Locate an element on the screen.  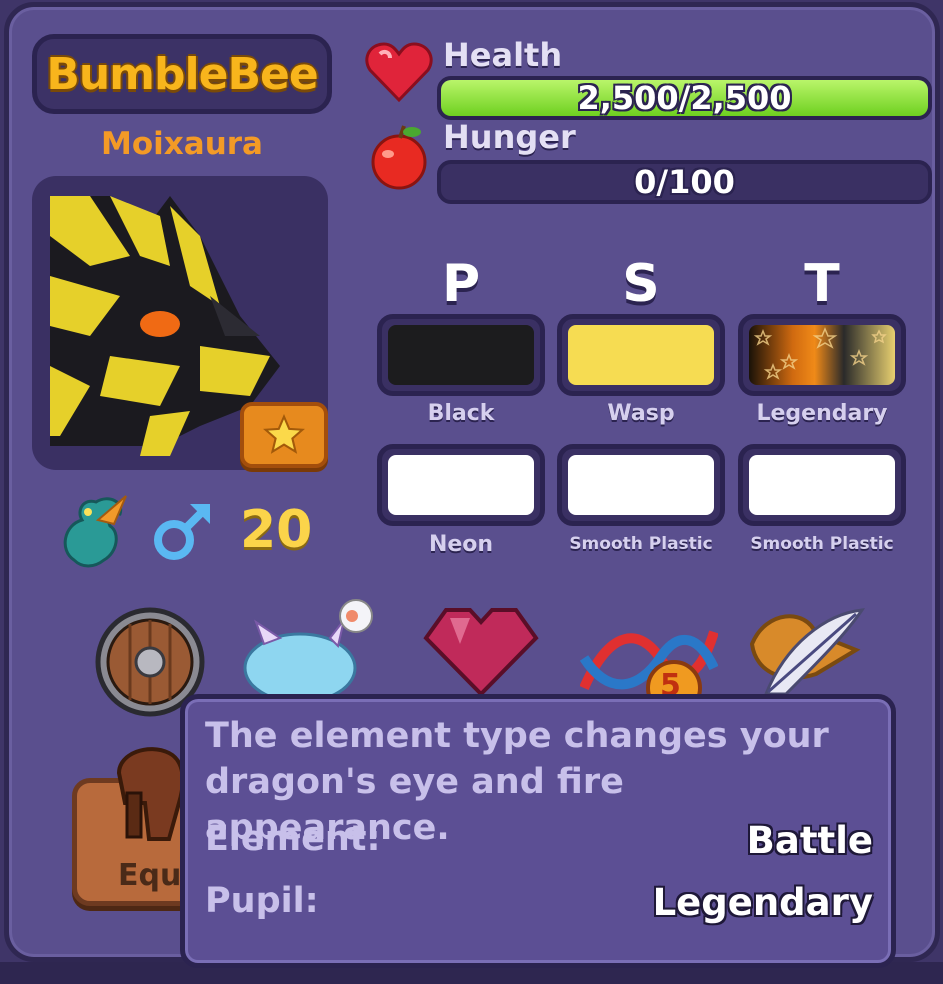
feather-hat-icon is located at coordinates (806, 650).